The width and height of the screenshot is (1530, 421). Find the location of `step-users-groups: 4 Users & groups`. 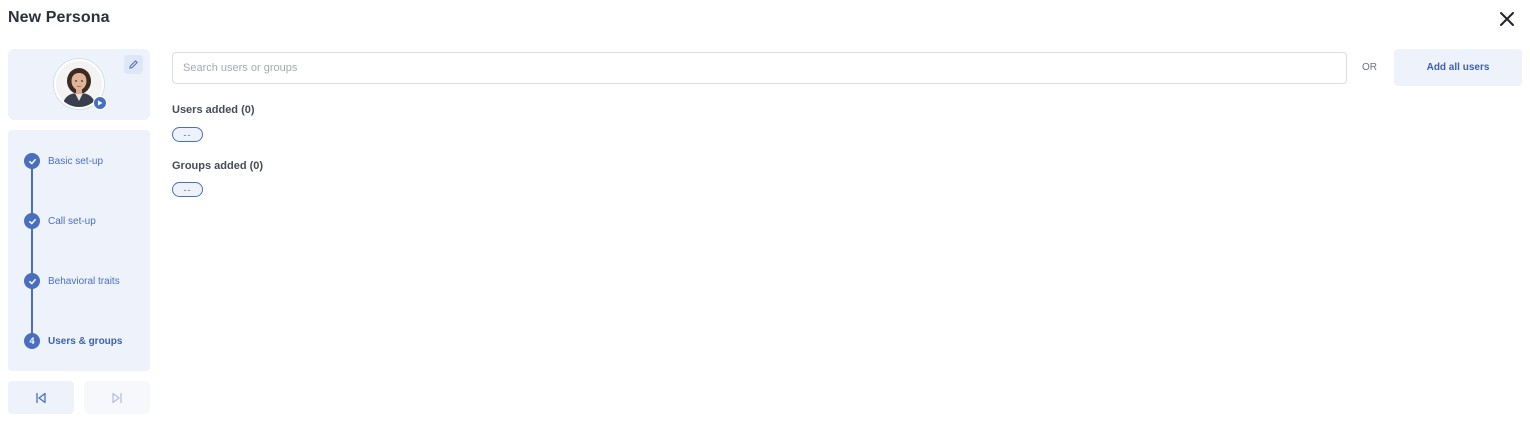

step-users-groups: 4 Users & groups is located at coordinates (73, 341).